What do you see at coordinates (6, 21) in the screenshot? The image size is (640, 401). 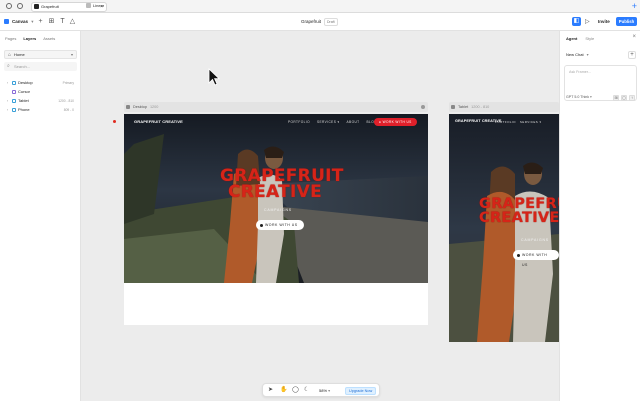 I see `canvas-logo-icon` at bounding box center [6, 21].